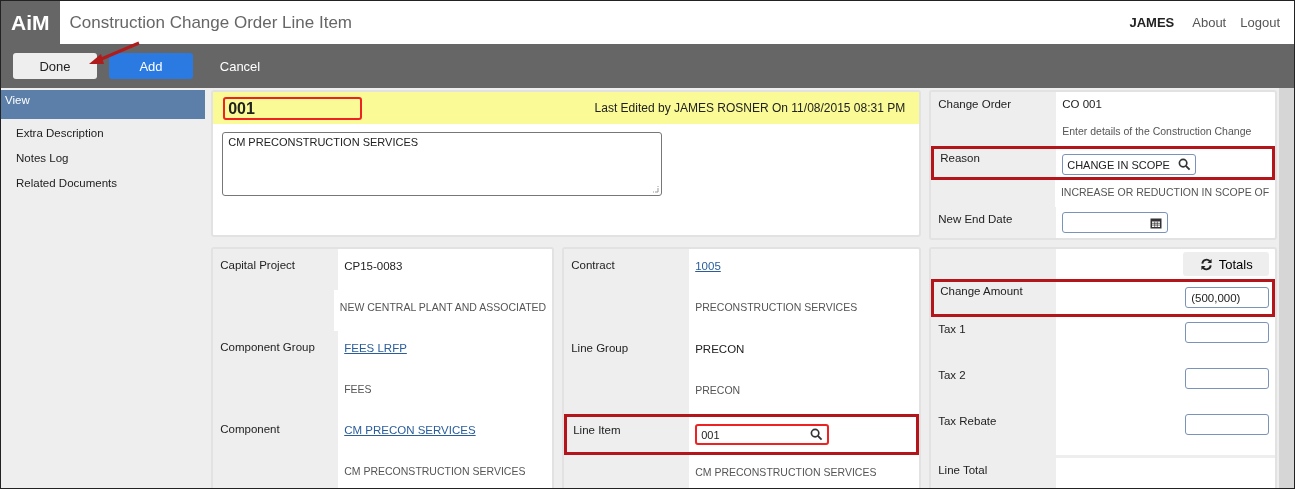  What do you see at coordinates (1260, 22) in the screenshot?
I see `header-link: Logout` at bounding box center [1260, 22].